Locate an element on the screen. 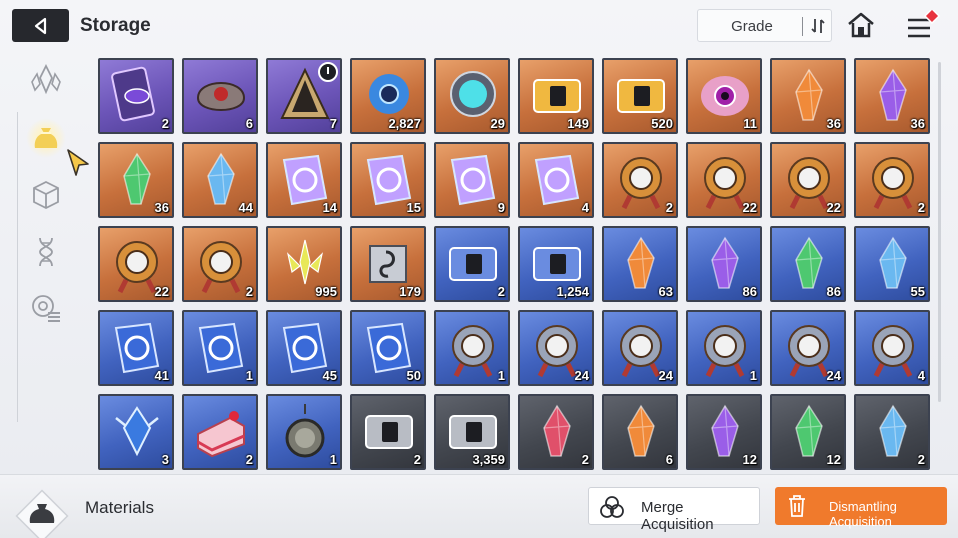  inventory-slot: 45 is located at coordinates (304, 348).